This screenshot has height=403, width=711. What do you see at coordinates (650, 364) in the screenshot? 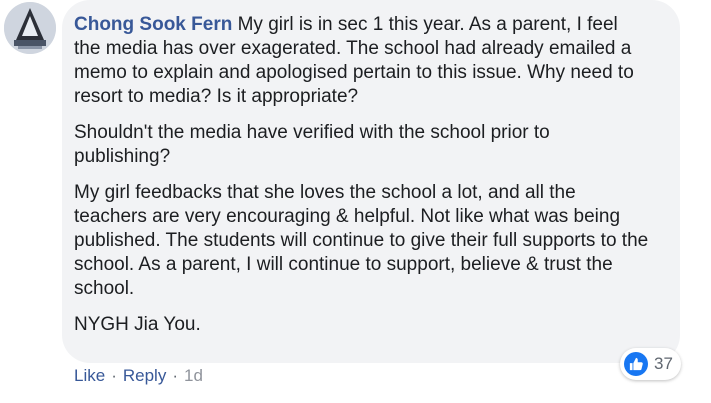
I see `reaction-summary: 37` at bounding box center [650, 364].